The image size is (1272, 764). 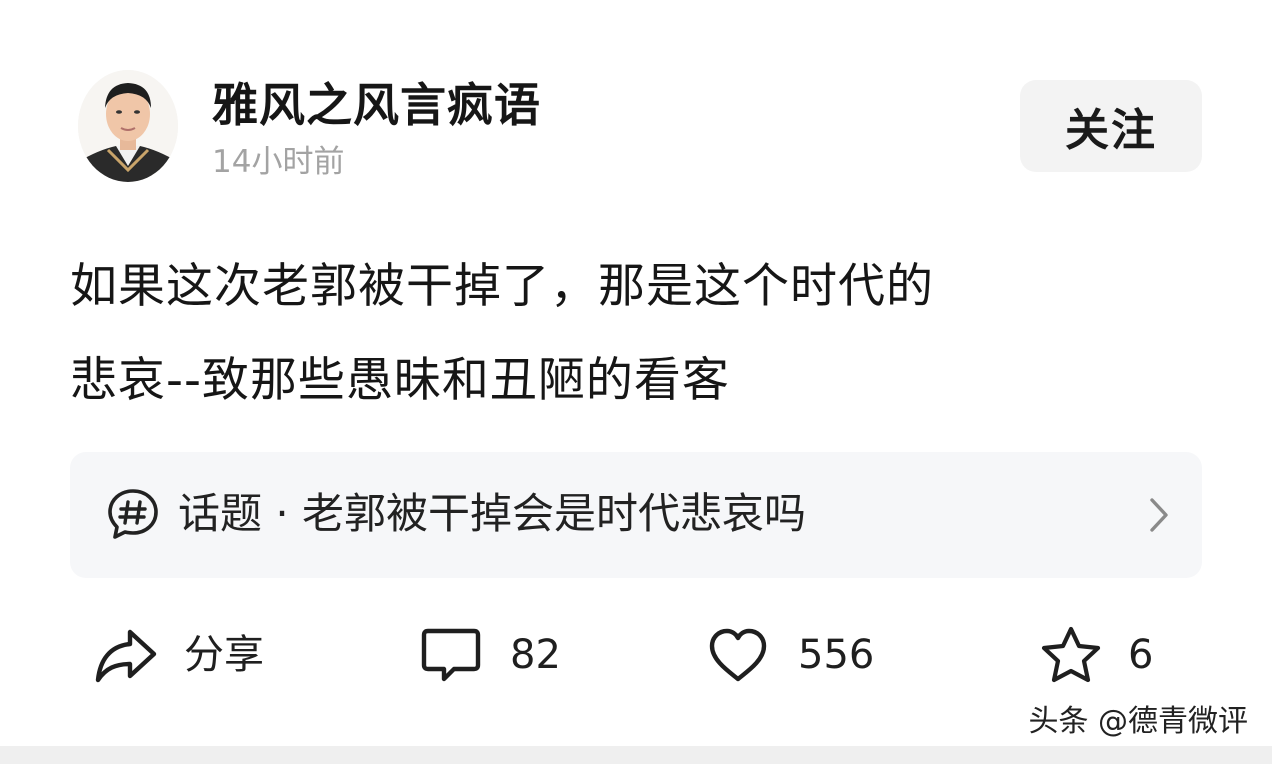 What do you see at coordinates (1141, 655) in the screenshot?
I see `favorite-count: 6` at bounding box center [1141, 655].